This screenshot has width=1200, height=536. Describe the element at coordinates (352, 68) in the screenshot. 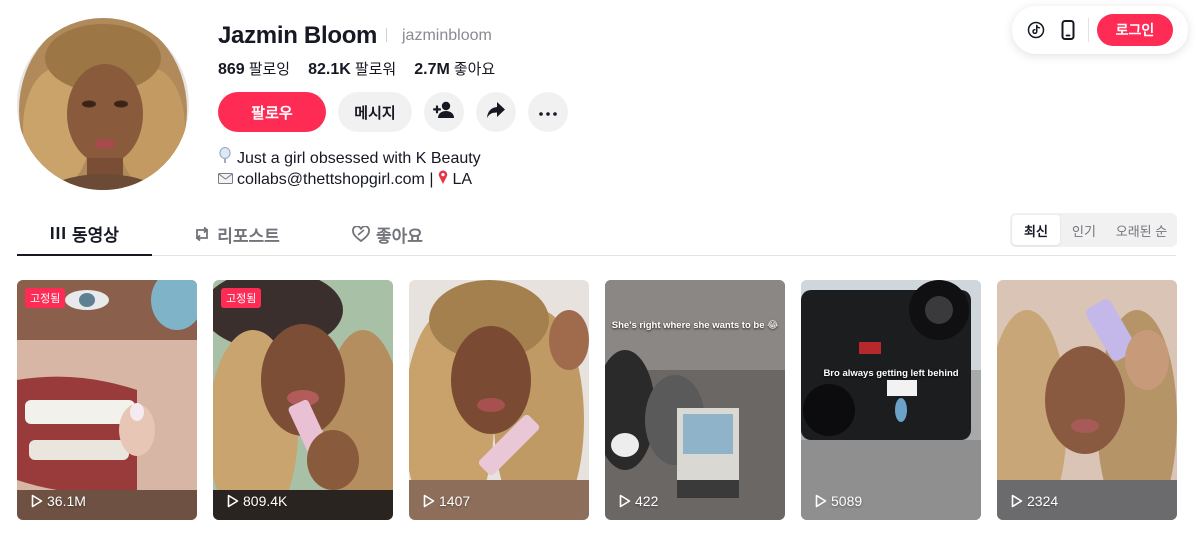

I see `stat-followers: 82.1K 팔로워` at that location.